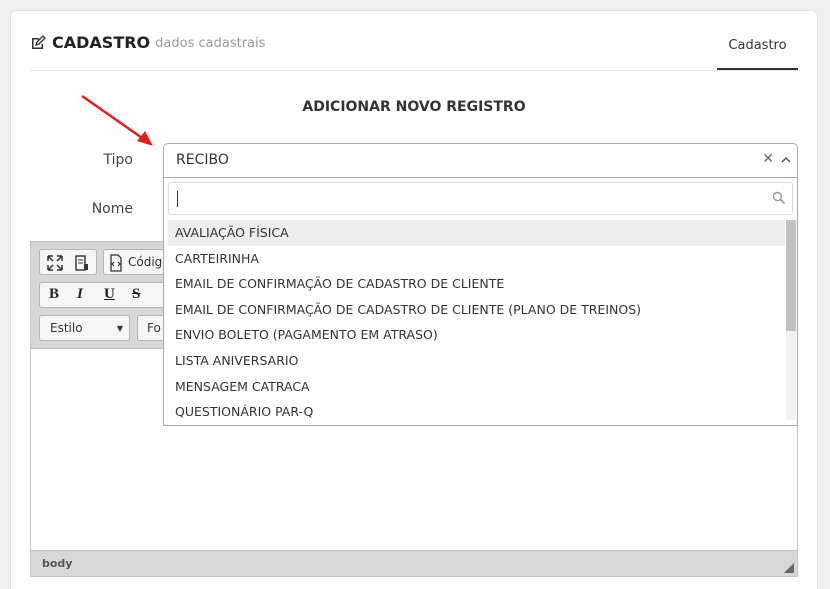  Describe the element at coordinates (154, 328) in the screenshot. I see `font-dropdown-label: Fo` at that location.